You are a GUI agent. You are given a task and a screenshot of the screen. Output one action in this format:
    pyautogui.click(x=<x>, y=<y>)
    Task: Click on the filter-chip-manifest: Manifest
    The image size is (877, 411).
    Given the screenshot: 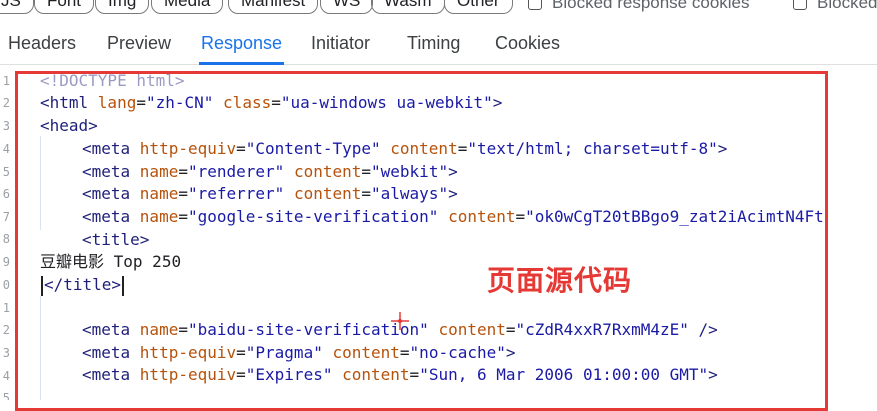 What is the action you would take?
    pyautogui.click(x=273, y=7)
    